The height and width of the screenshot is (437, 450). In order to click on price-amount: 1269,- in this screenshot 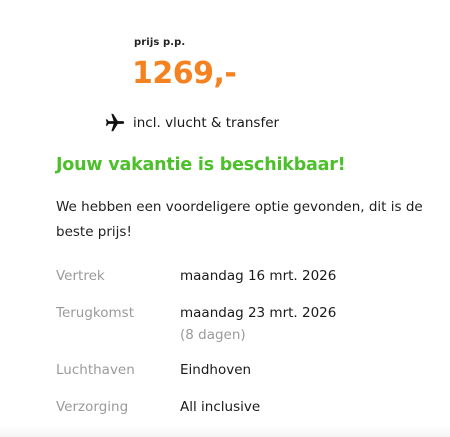, I will do `click(184, 73)`.